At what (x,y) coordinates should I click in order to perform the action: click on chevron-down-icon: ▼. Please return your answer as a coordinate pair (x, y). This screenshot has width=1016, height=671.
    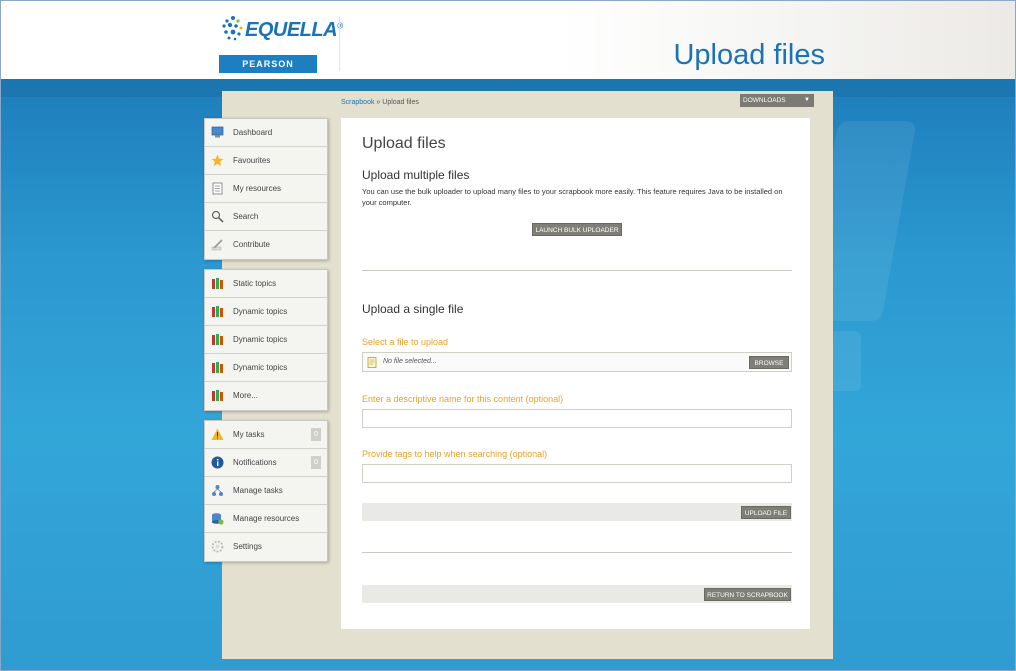
    Looking at the image, I should click on (807, 100).